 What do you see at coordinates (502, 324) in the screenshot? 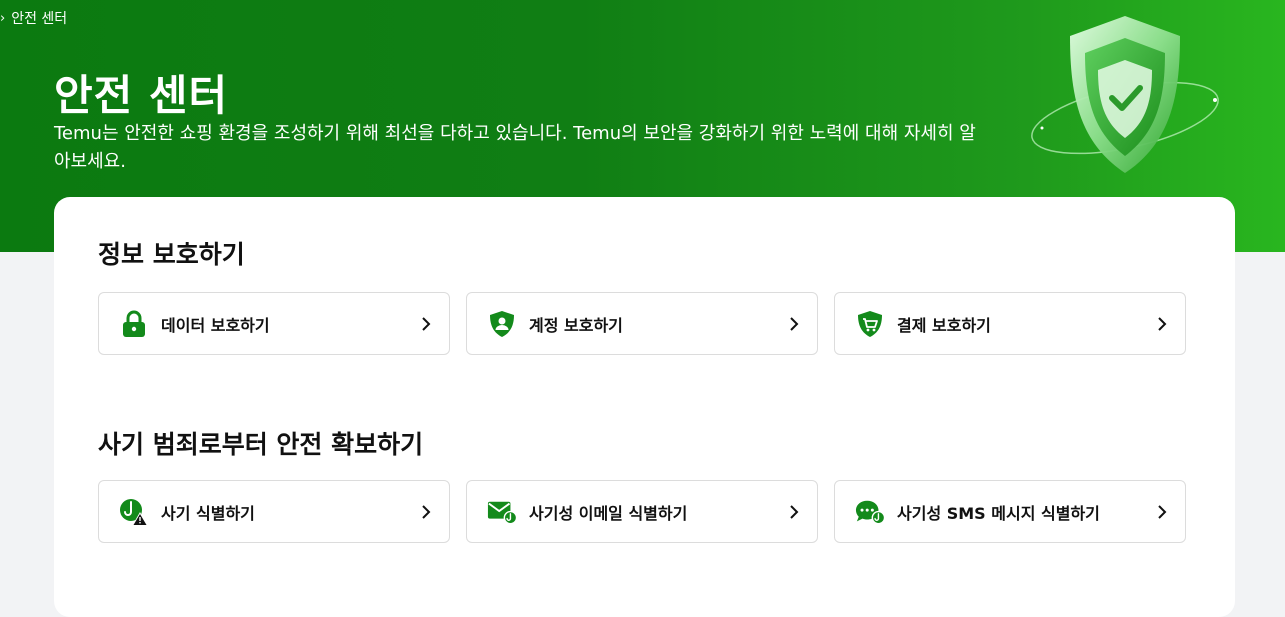
I see `shield-user-icon` at bounding box center [502, 324].